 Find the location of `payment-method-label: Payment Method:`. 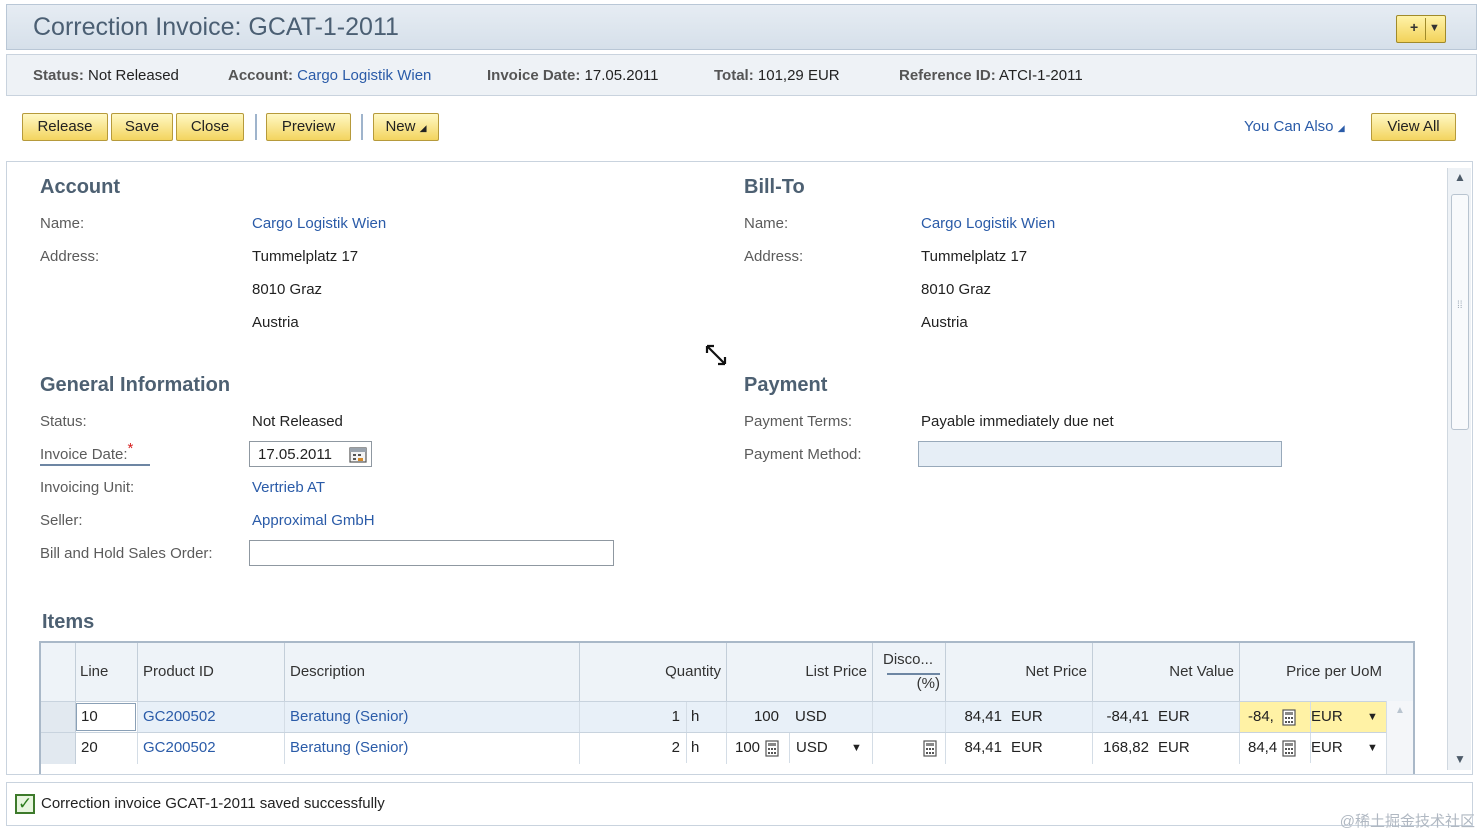

payment-method-label: Payment Method: is located at coordinates (803, 454).